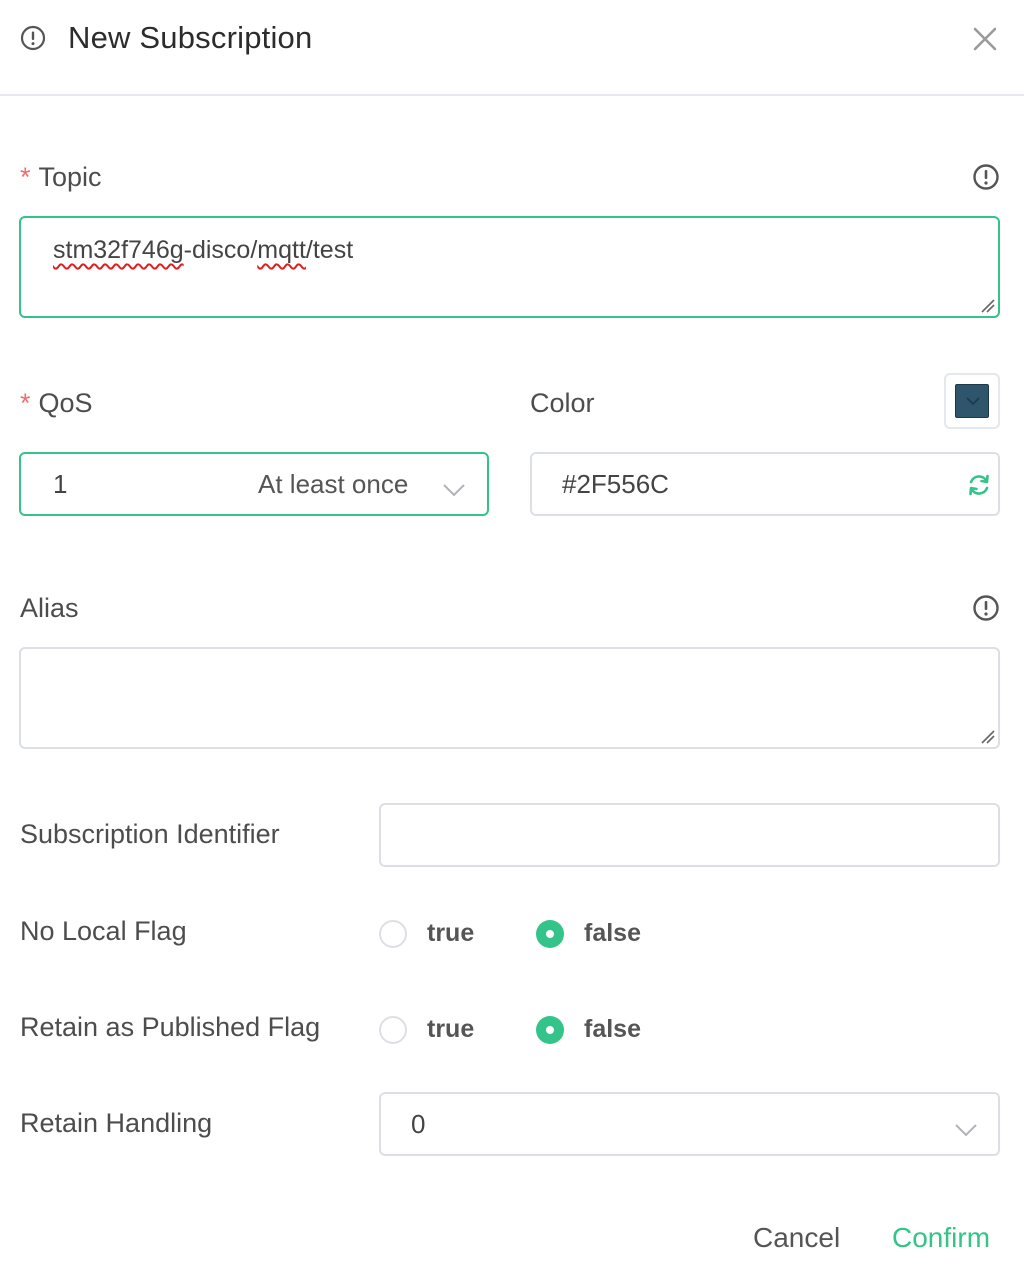 Image resolution: width=1024 pixels, height=1276 pixels. What do you see at coordinates (203, 250) in the screenshot?
I see `topic-value: stm32f746g-disco/mqtt/test` at bounding box center [203, 250].